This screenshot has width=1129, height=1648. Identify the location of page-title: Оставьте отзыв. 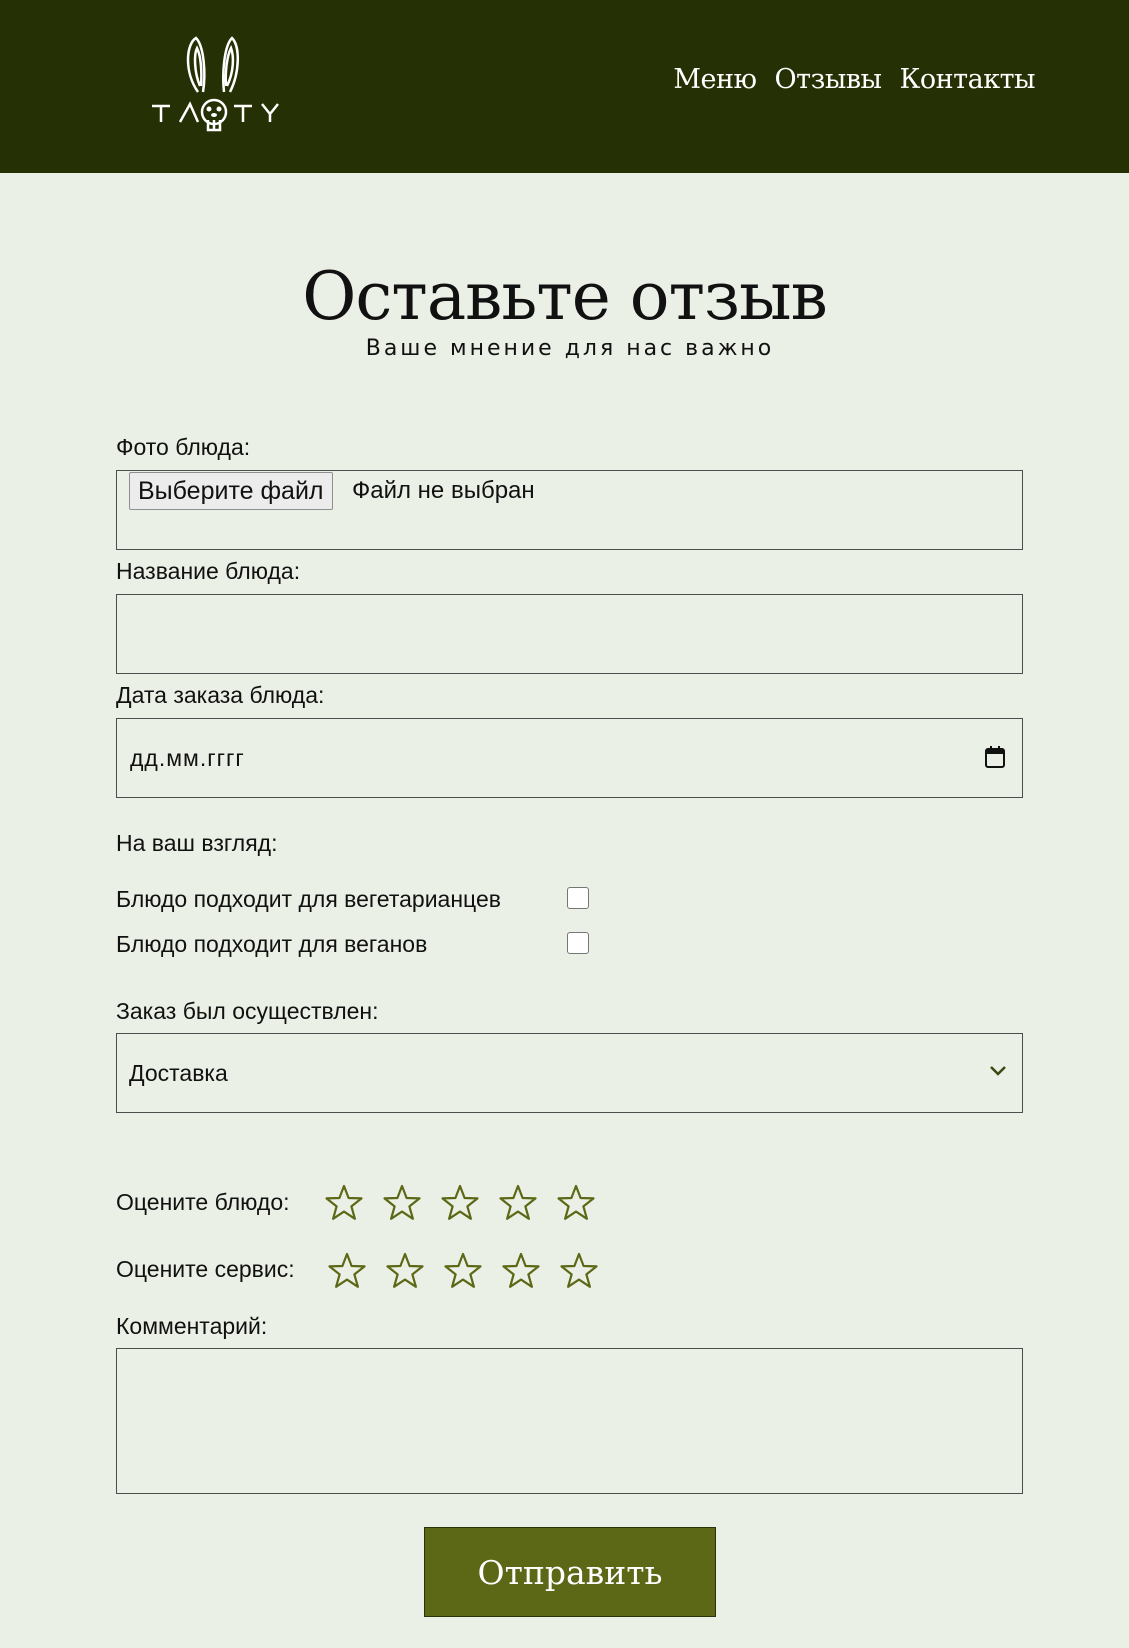
(565, 296).